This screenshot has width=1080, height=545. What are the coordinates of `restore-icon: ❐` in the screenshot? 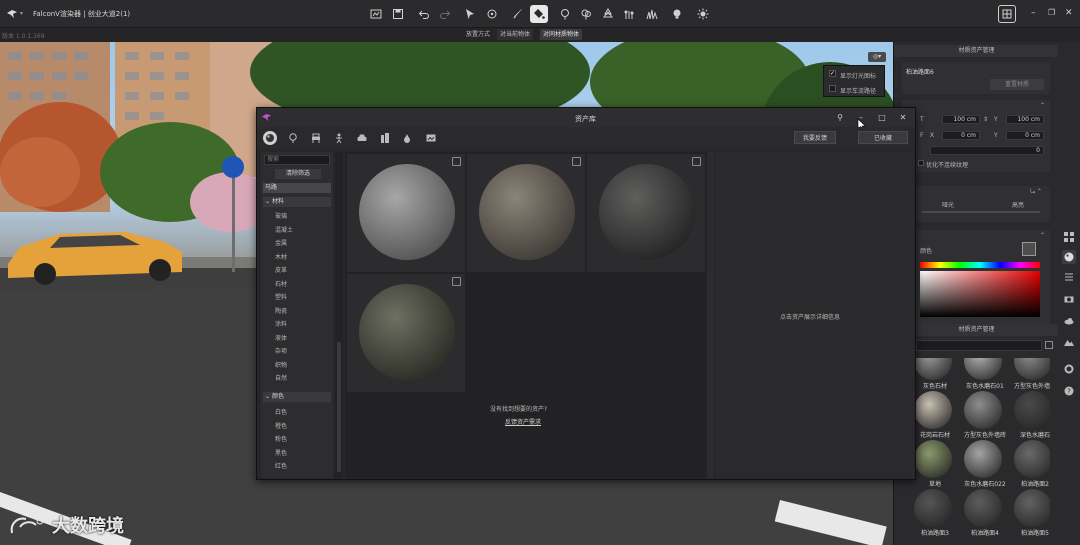 It's located at (1053, 13).